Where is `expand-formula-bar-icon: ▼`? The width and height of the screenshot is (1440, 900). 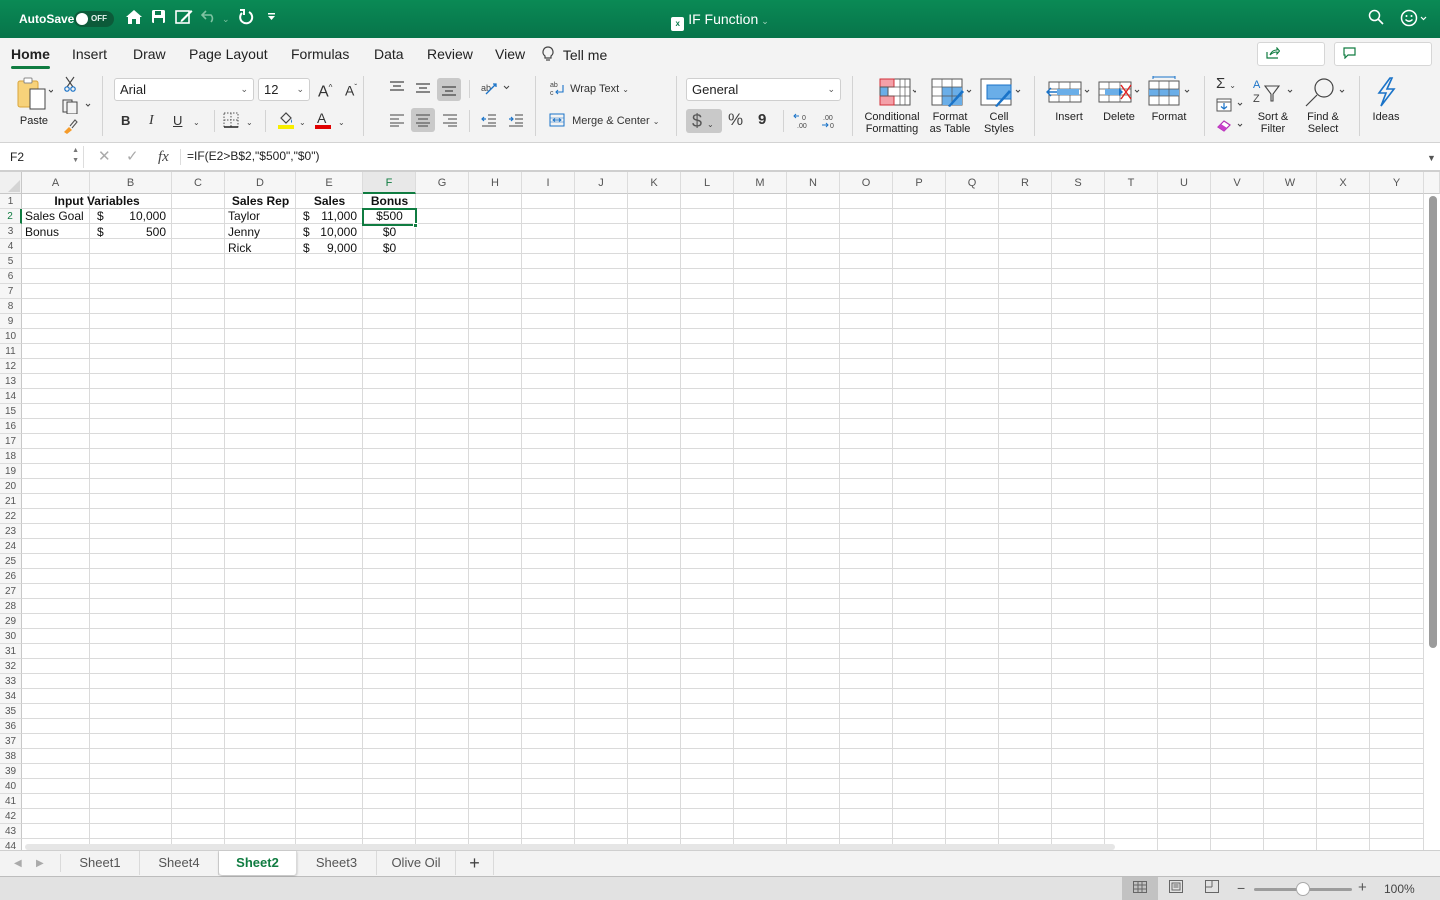 expand-formula-bar-icon: ▼ is located at coordinates (1431, 158).